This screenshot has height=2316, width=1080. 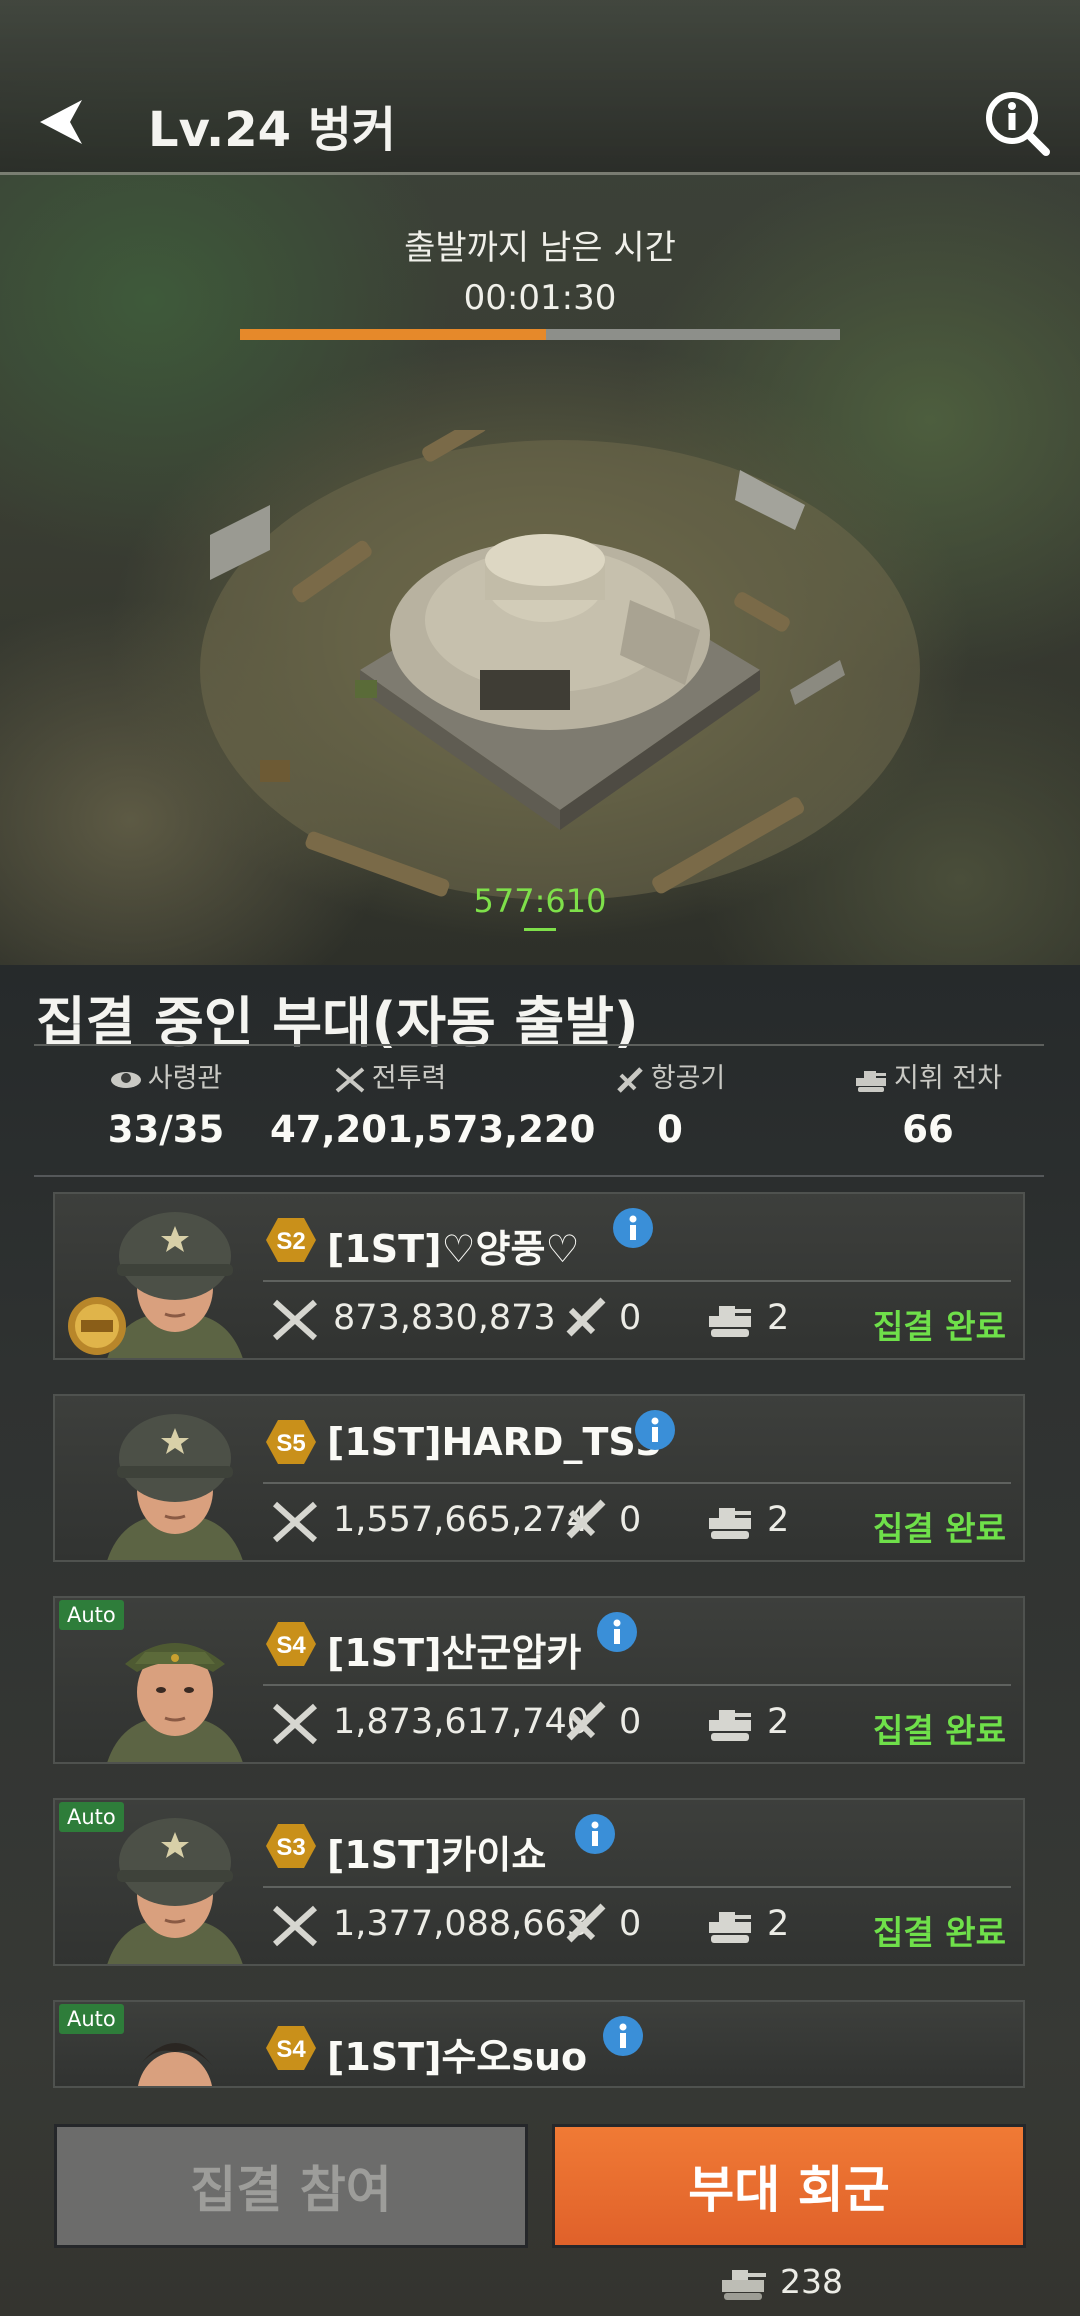 I want to click on rank-badge: S5, so click(x=291, y=1442).